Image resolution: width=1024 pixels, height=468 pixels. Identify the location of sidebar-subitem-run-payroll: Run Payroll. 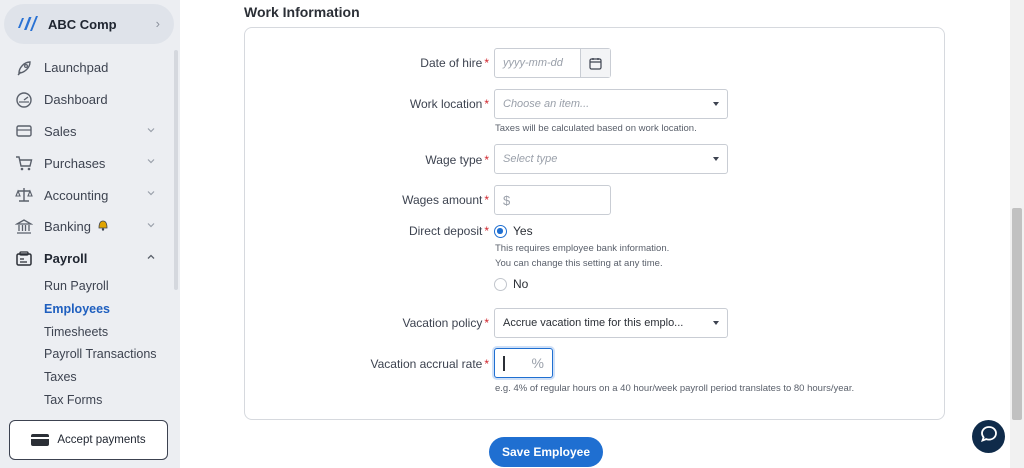
(86, 286).